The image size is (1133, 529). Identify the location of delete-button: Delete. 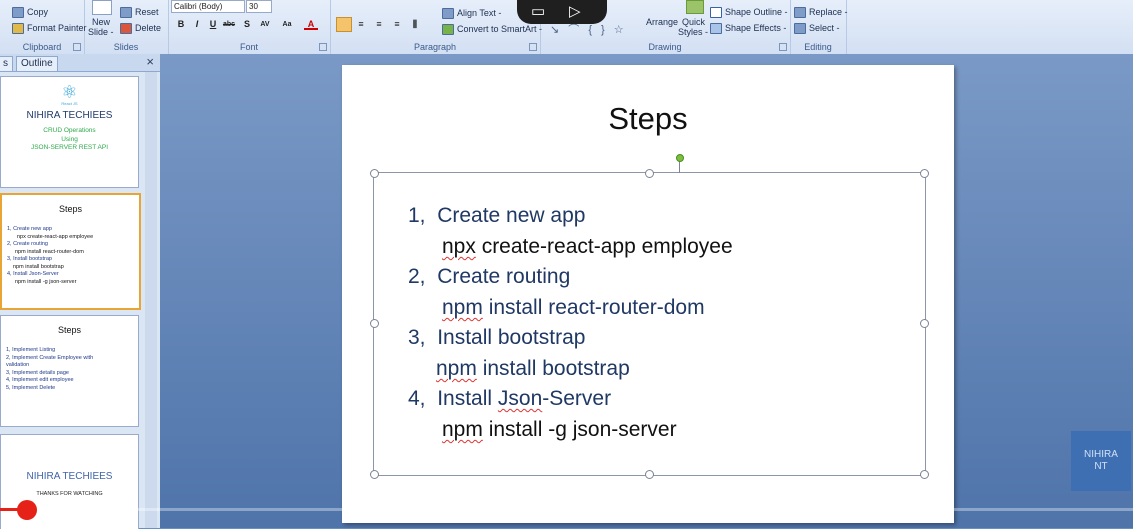
(140, 29).